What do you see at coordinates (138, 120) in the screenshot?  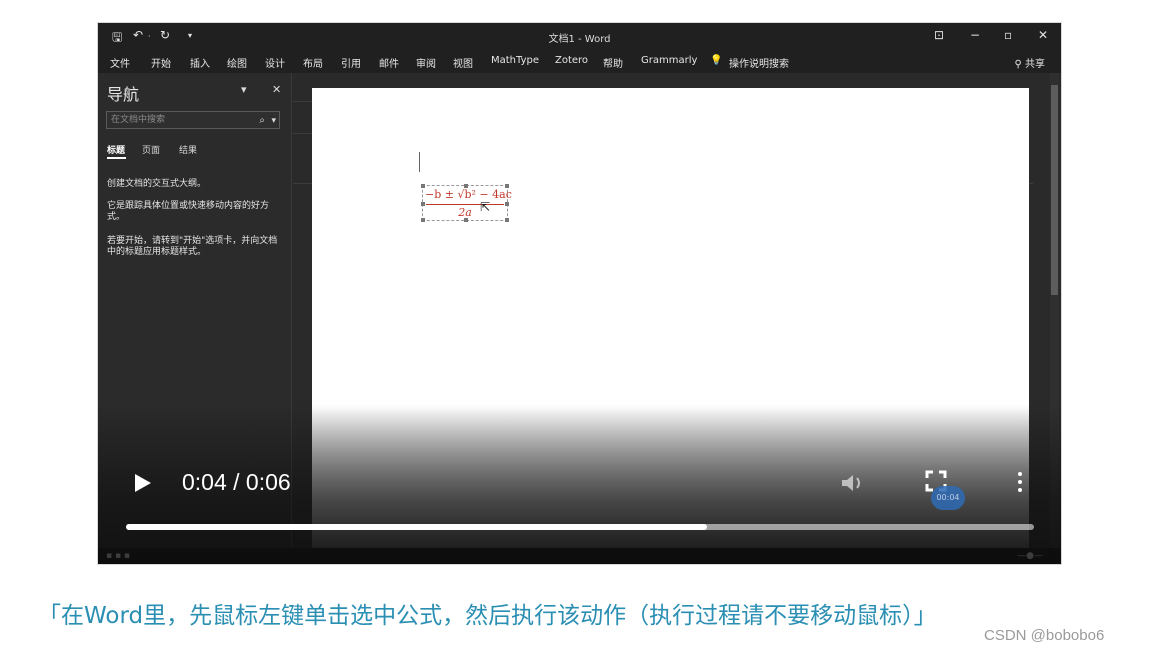 I see `nav-search-placeholder: 在文档中搜索` at bounding box center [138, 120].